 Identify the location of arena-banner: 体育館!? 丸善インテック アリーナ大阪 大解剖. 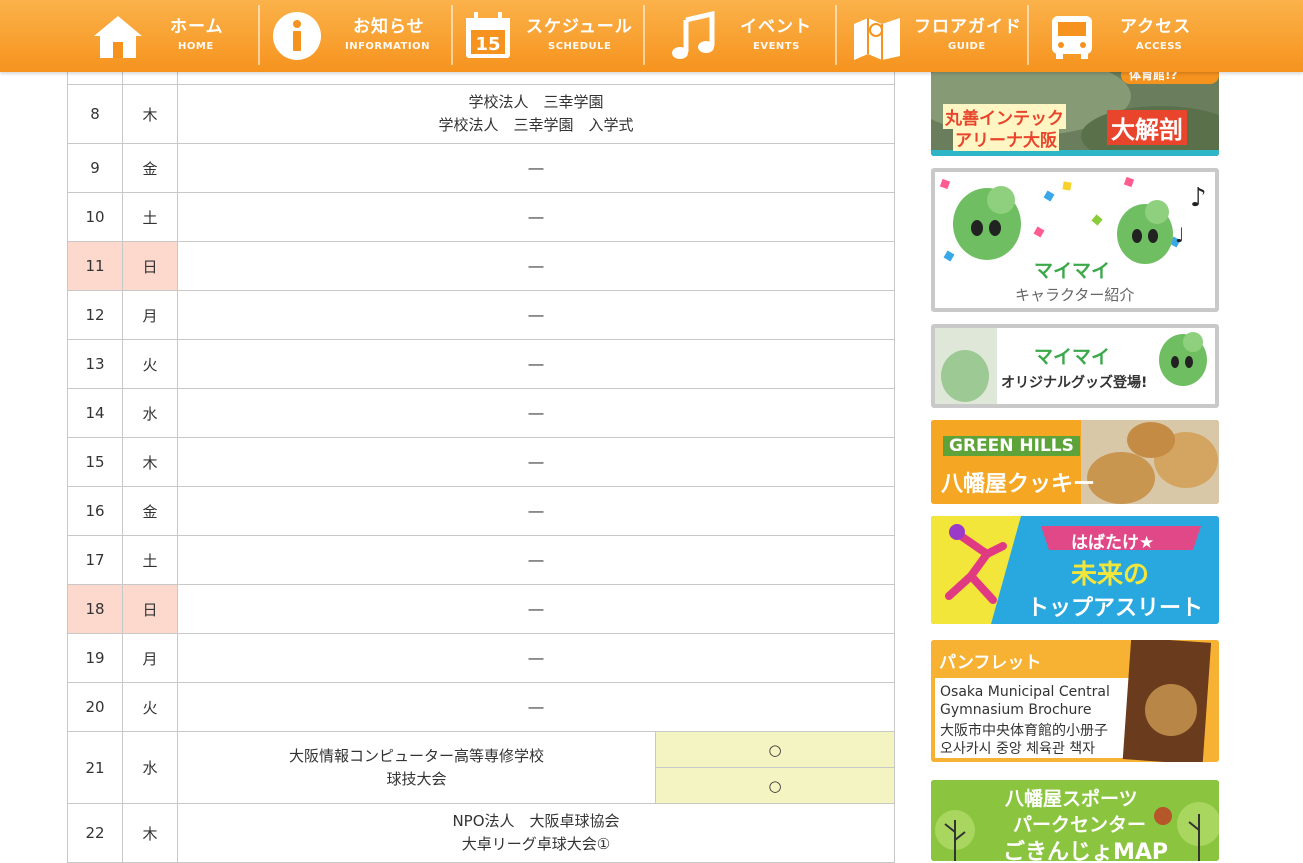
(1075, 111).